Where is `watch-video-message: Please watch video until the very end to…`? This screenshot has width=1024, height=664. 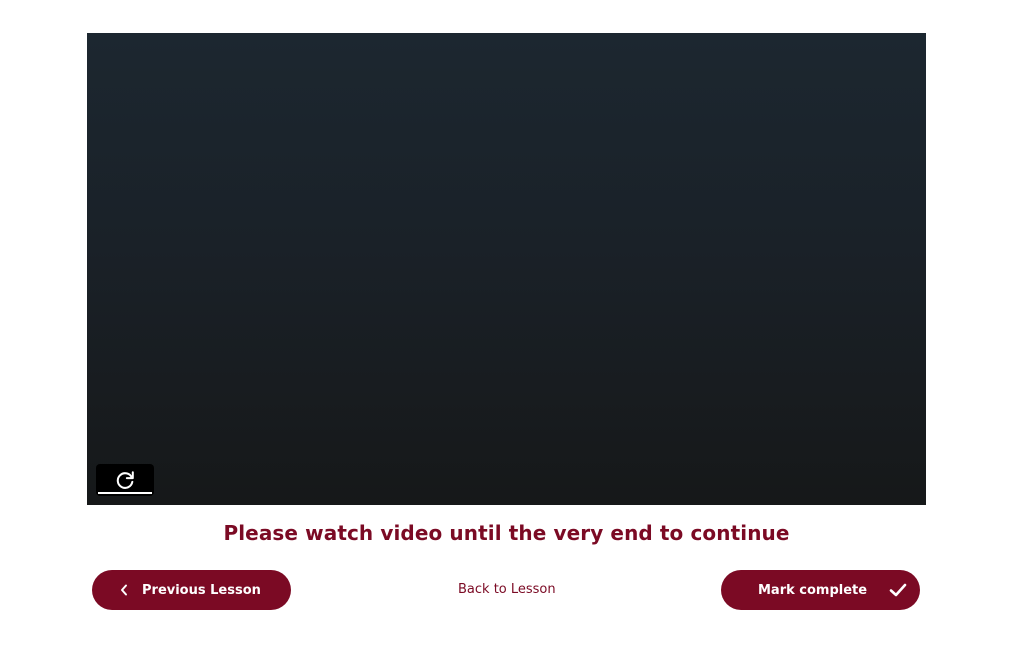
watch-video-message: Please watch video until the very end to… is located at coordinates (506, 533).